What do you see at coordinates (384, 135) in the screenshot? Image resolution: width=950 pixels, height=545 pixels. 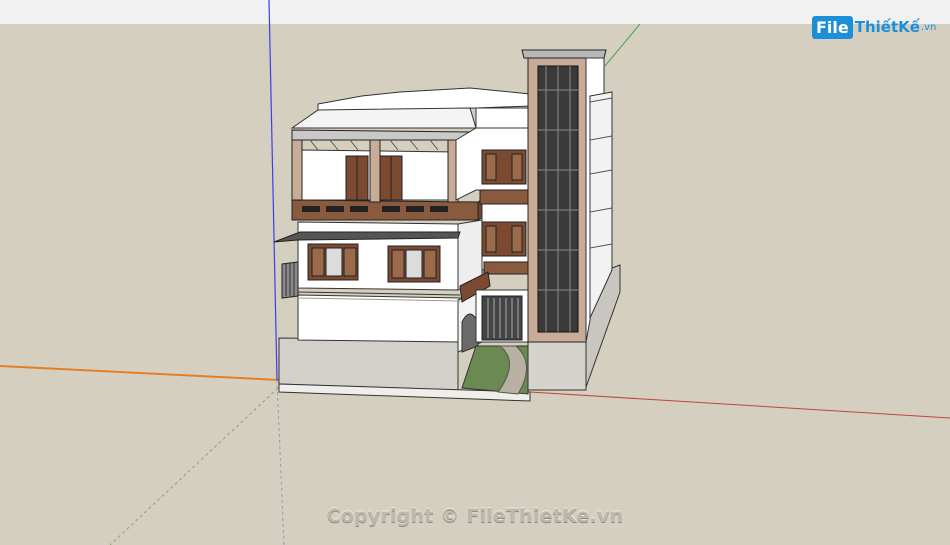 I see `pergola-roof` at bounding box center [384, 135].